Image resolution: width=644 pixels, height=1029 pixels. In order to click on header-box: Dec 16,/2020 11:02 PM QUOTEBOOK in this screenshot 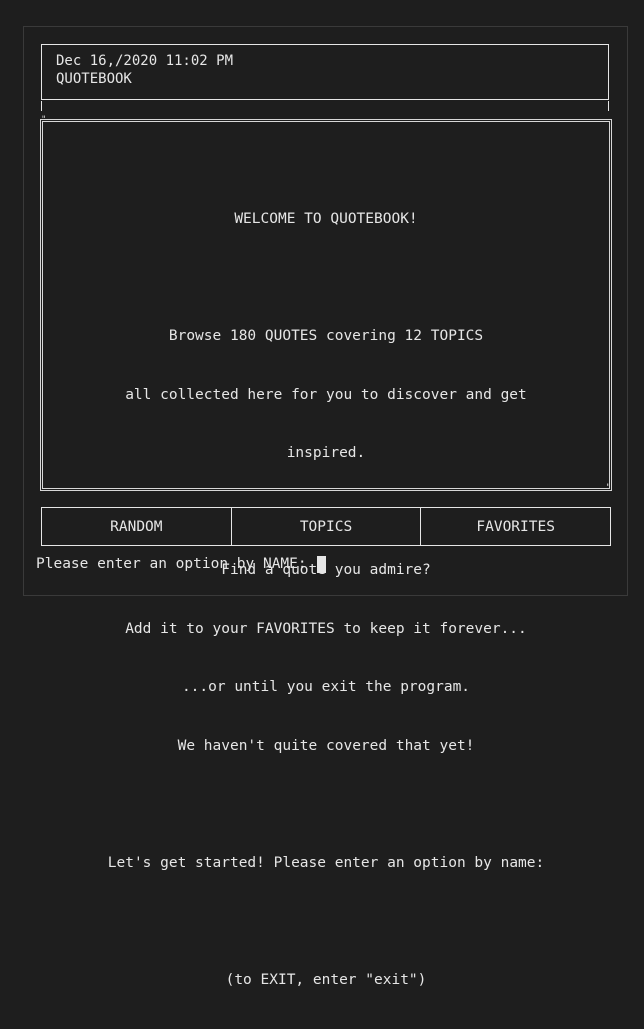, I will do `click(325, 77)`.